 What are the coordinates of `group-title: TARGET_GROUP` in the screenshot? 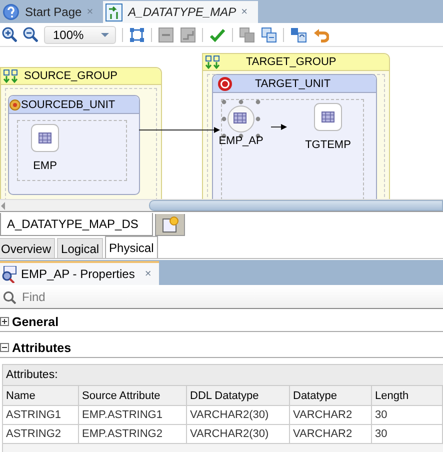 It's located at (291, 62).